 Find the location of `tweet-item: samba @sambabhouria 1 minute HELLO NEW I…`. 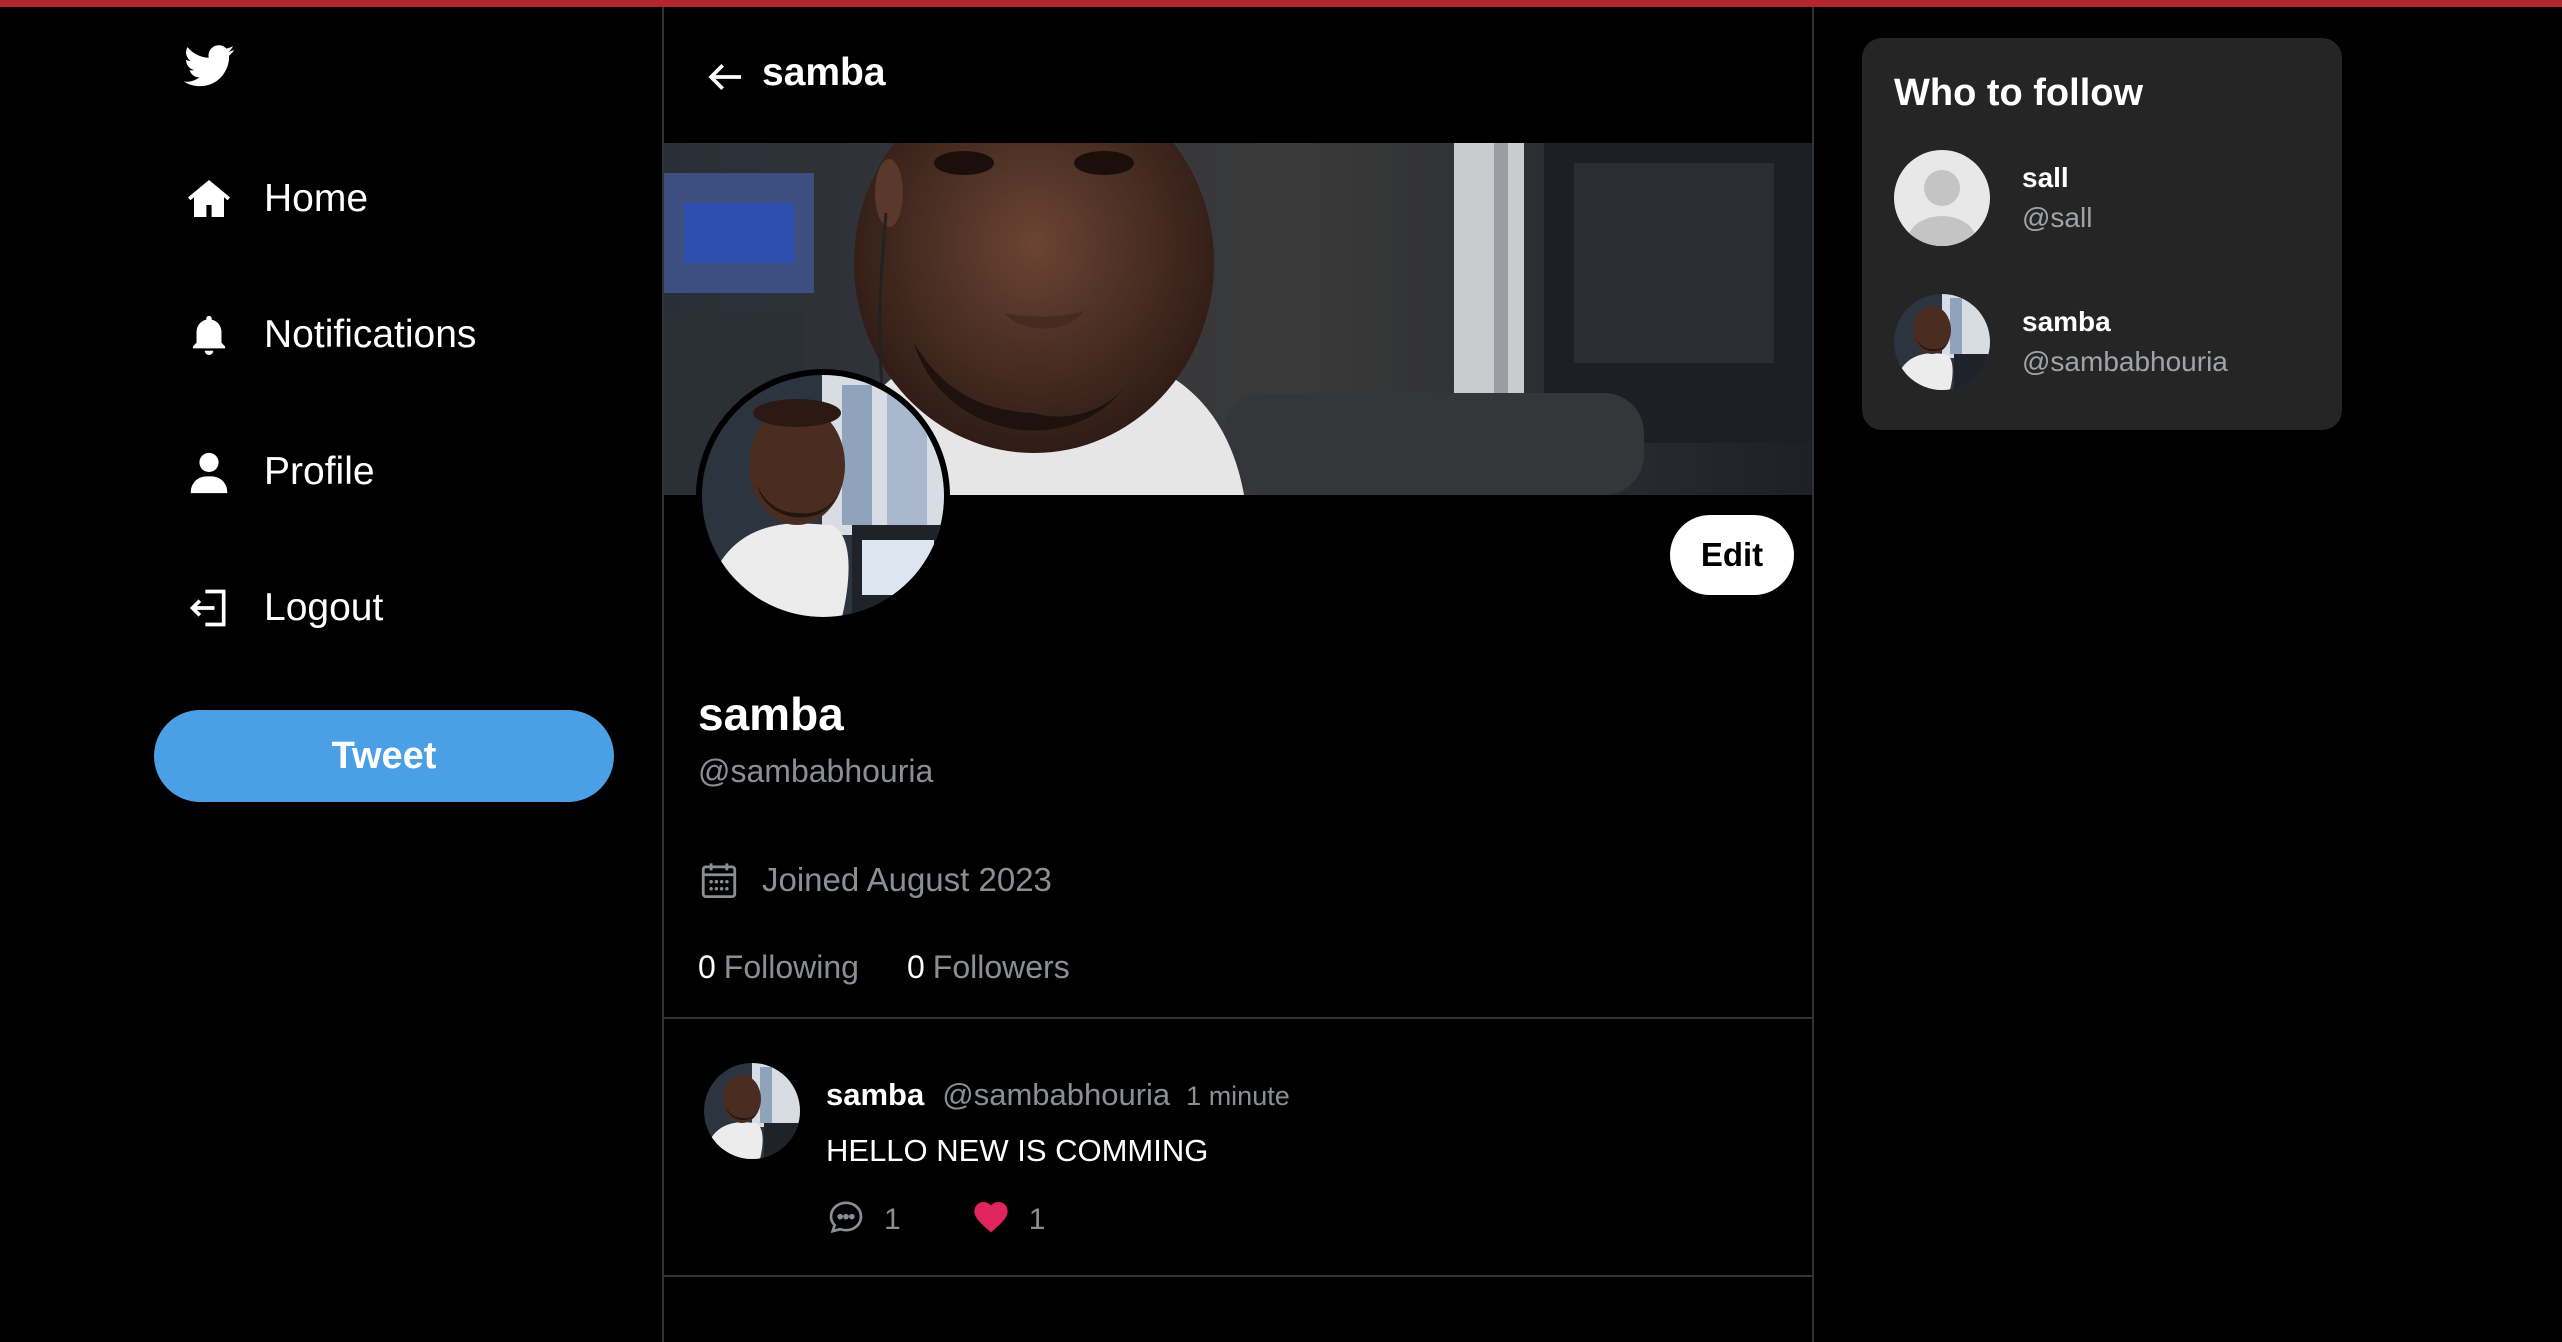

tweet-item: samba @sambabhouria 1 minute HELLO NEW I… is located at coordinates (1238, 1148).